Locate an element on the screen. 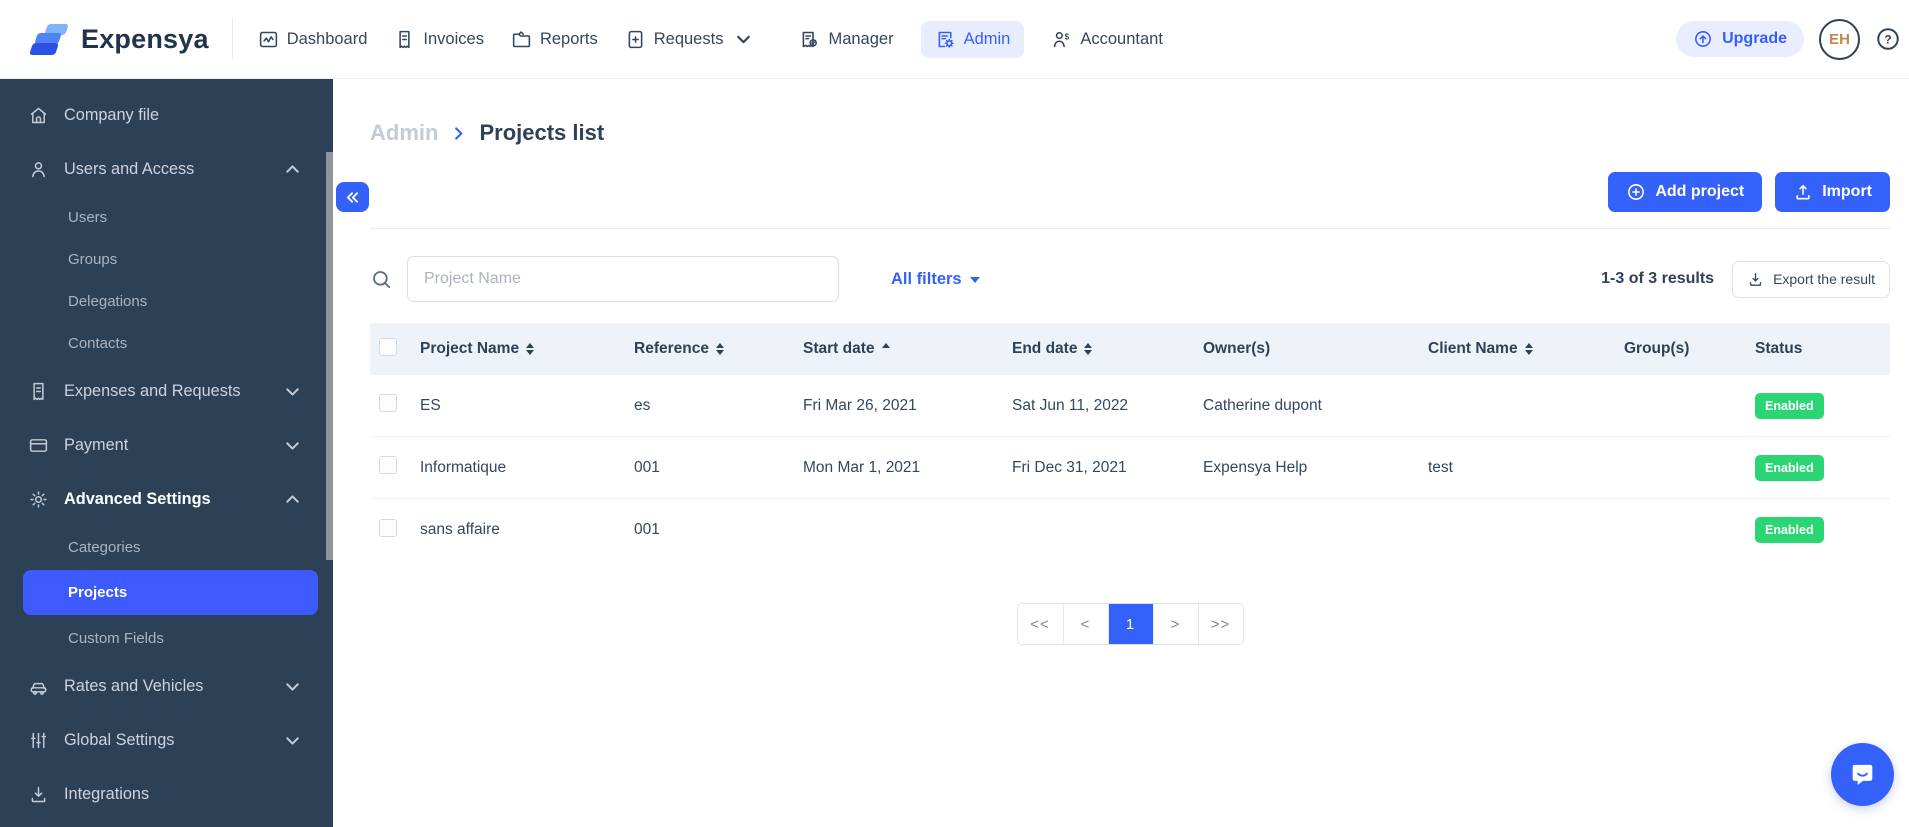 This screenshot has width=1909, height=827. pagination-first-button: << is located at coordinates (1040, 624).